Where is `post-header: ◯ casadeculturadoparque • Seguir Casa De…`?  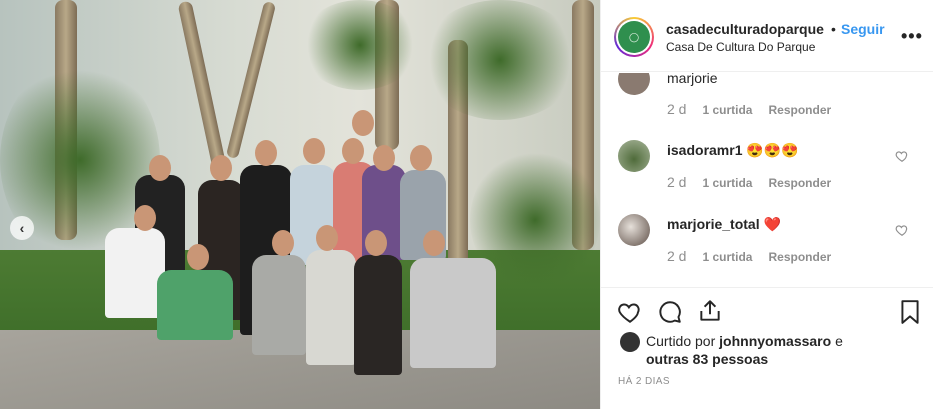 post-header: ◯ casadeculturadoparque • Seguir Casa De… is located at coordinates (767, 36).